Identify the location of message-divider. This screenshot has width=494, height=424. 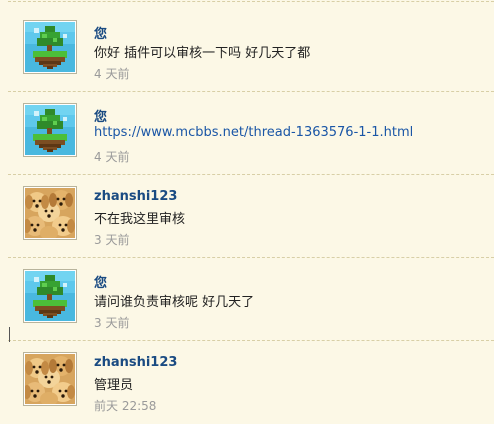
(251, 1).